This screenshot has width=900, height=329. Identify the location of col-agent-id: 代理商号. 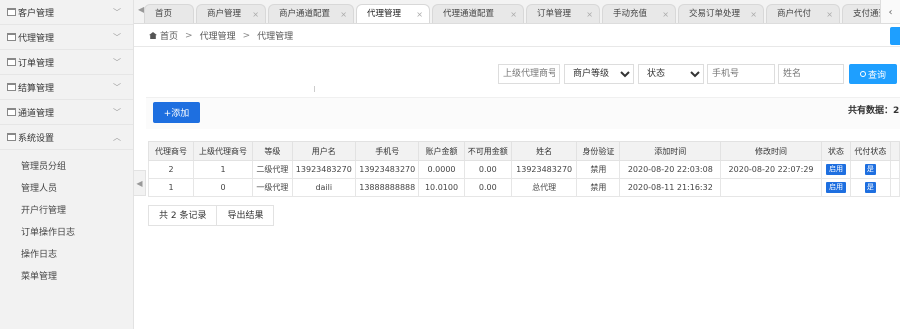
(171, 151).